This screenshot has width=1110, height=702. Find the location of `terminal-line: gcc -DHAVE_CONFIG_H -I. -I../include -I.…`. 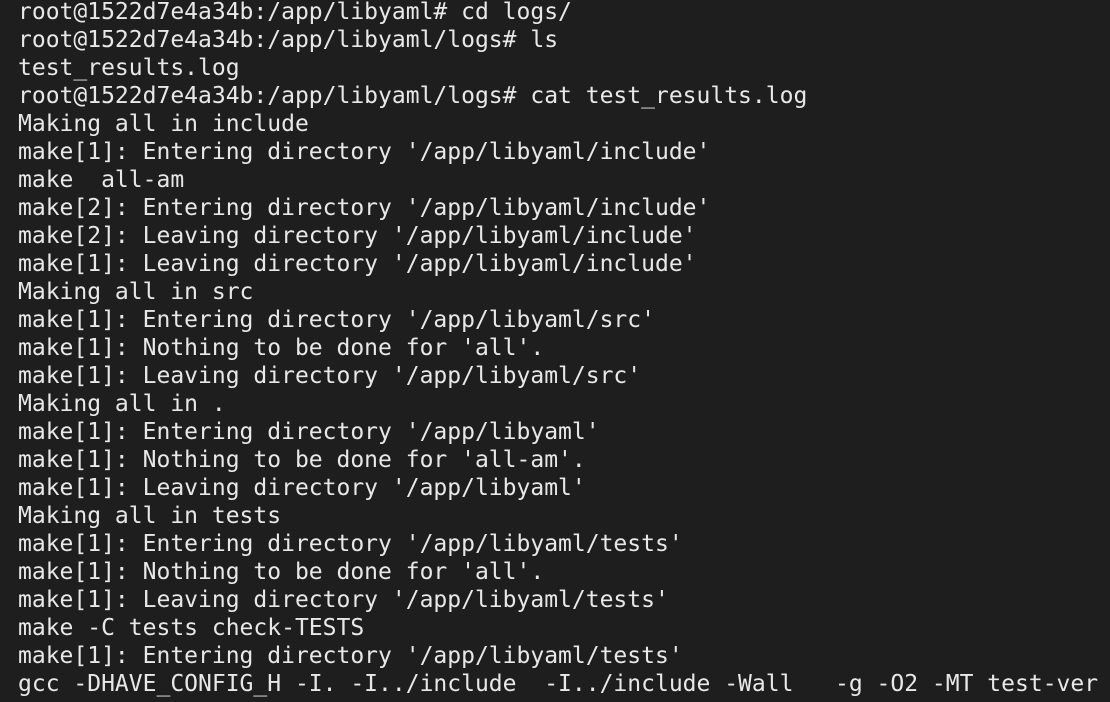

terminal-line: gcc -DHAVE_CONFIG_H -I. -I../include -I.… is located at coordinates (558, 684).